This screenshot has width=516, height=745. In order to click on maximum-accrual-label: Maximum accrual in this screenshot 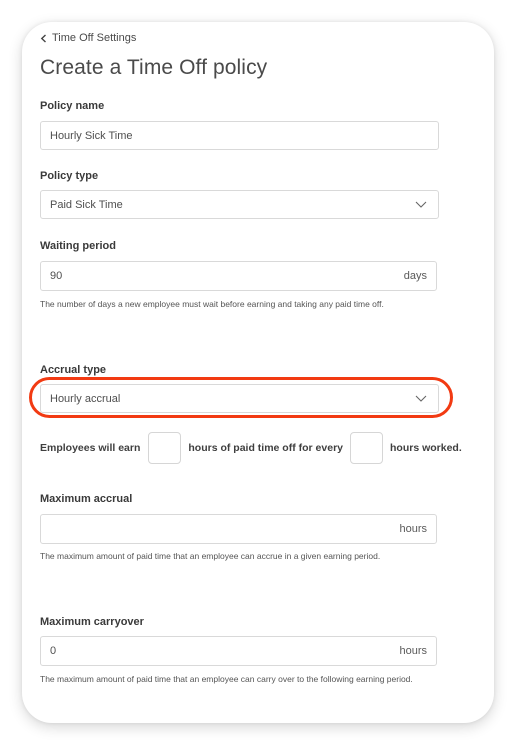, I will do `click(86, 499)`.